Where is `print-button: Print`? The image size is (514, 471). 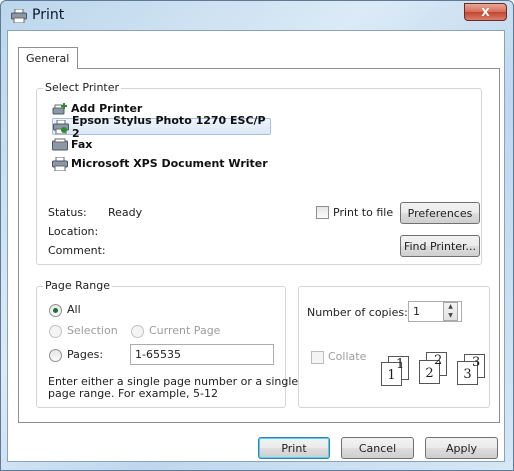
print-button: Print is located at coordinates (294, 448).